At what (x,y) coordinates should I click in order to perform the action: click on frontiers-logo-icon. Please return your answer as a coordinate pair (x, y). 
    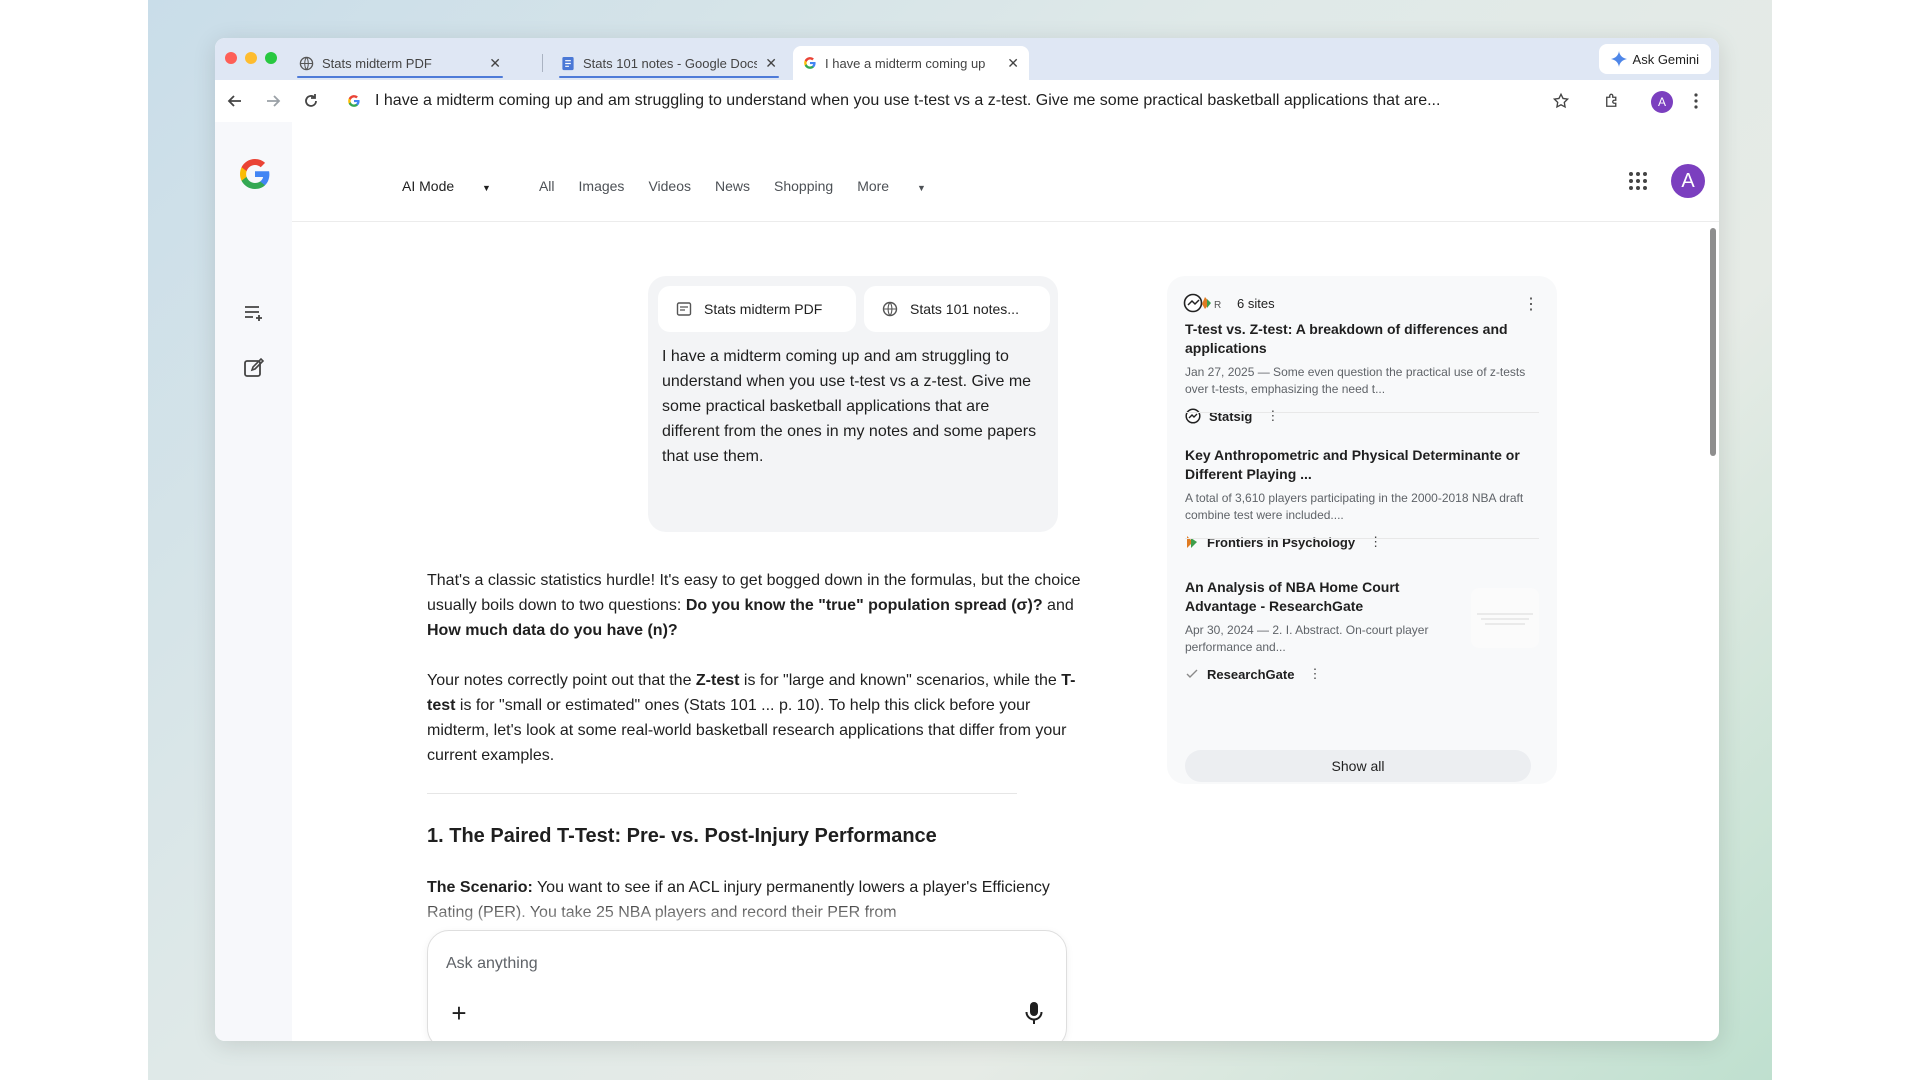
    Looking at the image, I should click on (1192, 542).